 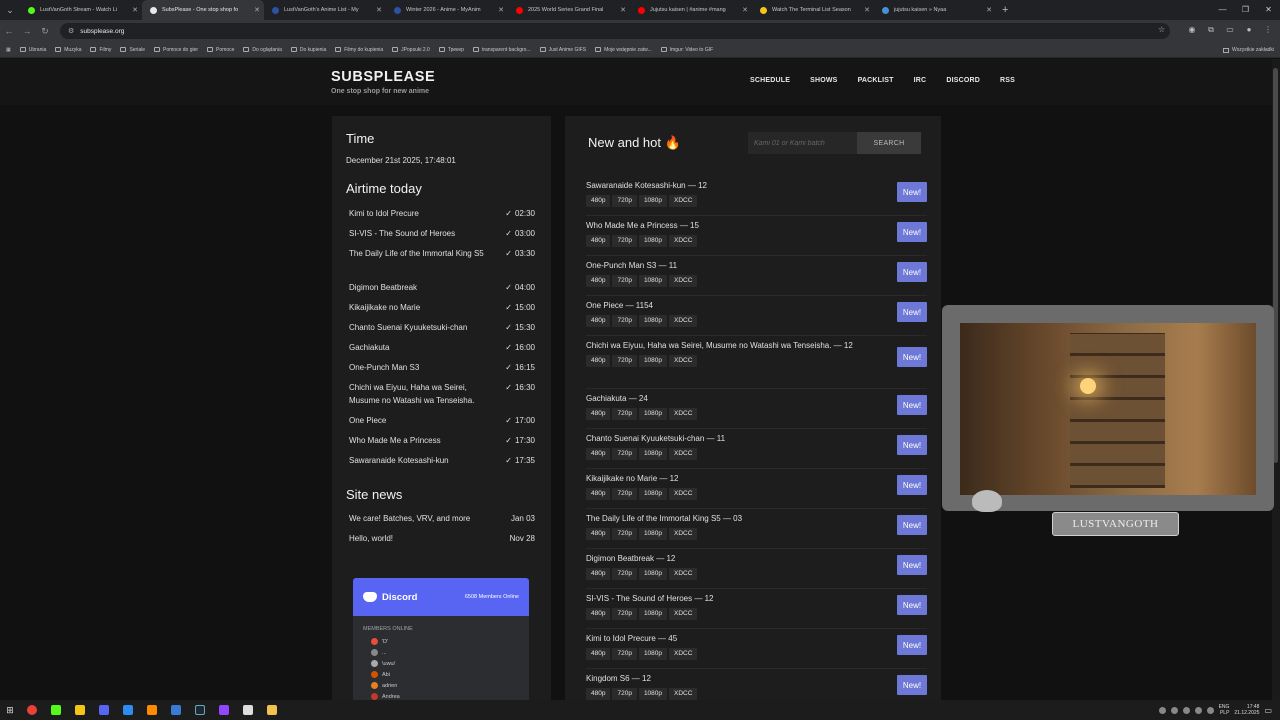 I want to click on airtime-row: One Piece ✓ 17:00, so click(x=442, y=424).